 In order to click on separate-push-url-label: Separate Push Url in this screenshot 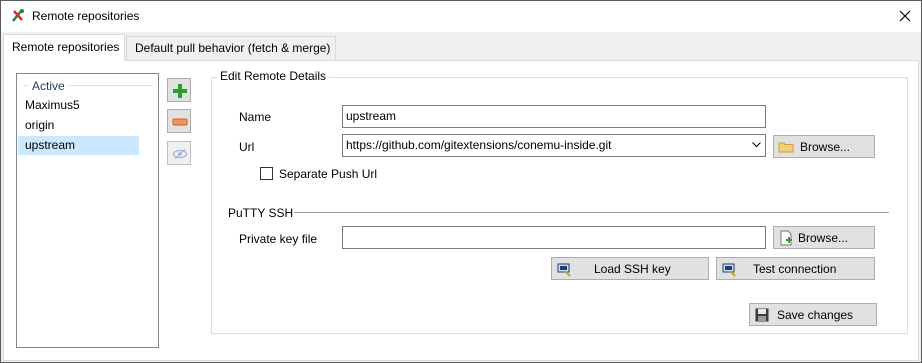, I will do `click(328, 174)`.